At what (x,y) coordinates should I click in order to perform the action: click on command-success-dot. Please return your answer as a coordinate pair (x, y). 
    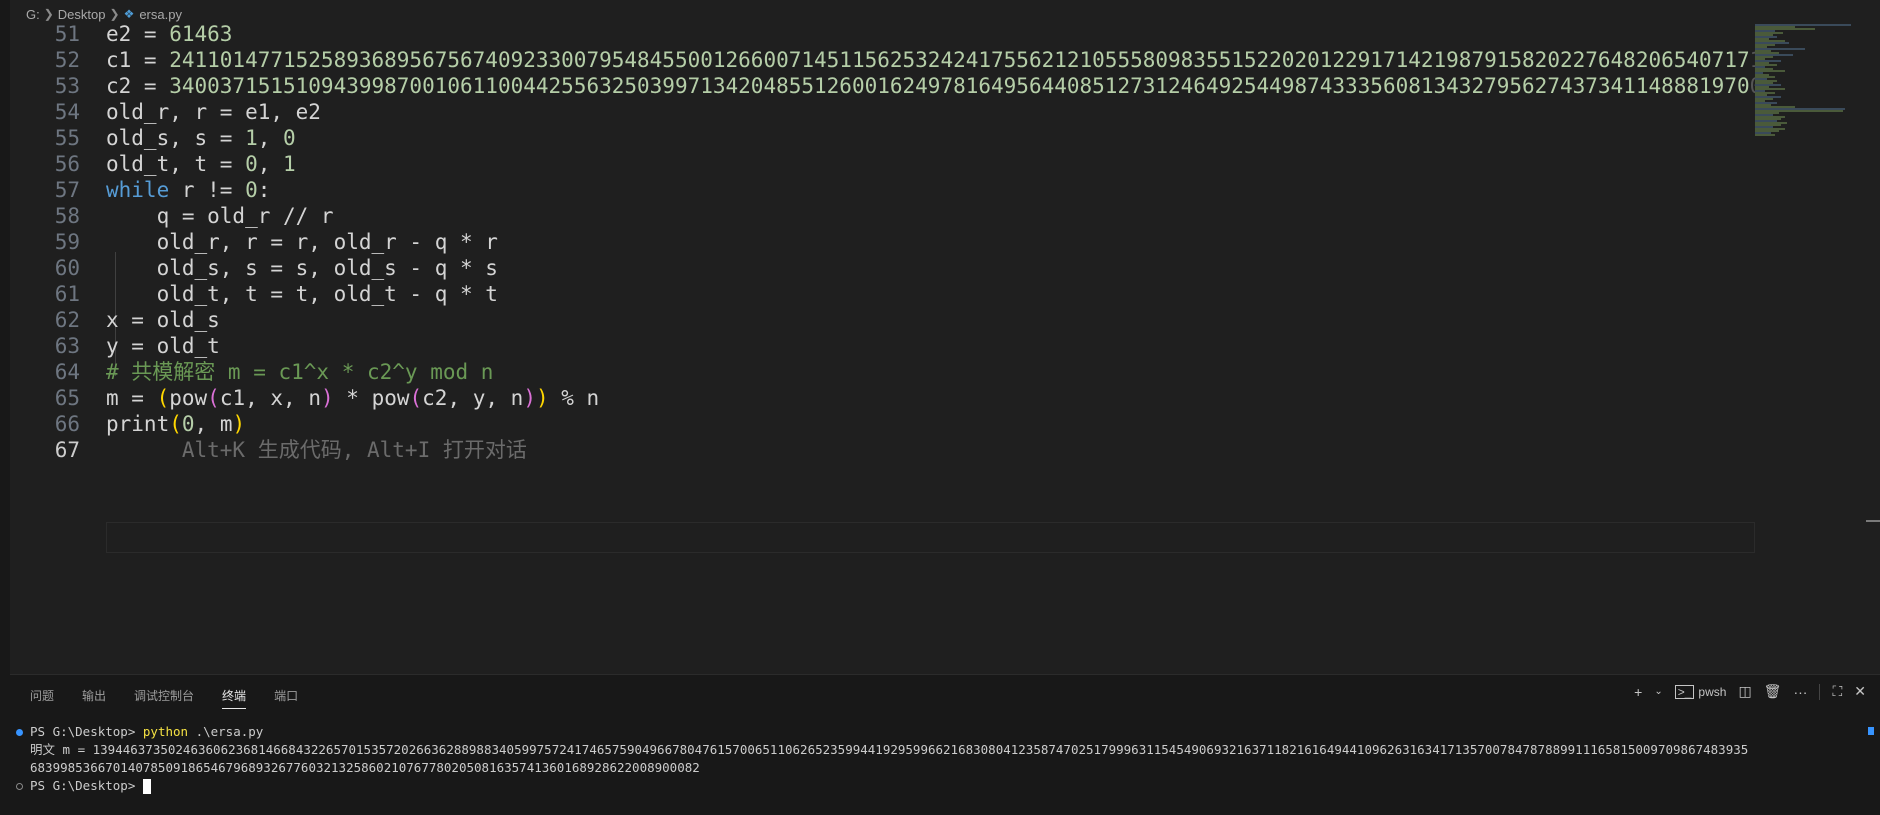
    Looking at the image, I should click on (19, 732).